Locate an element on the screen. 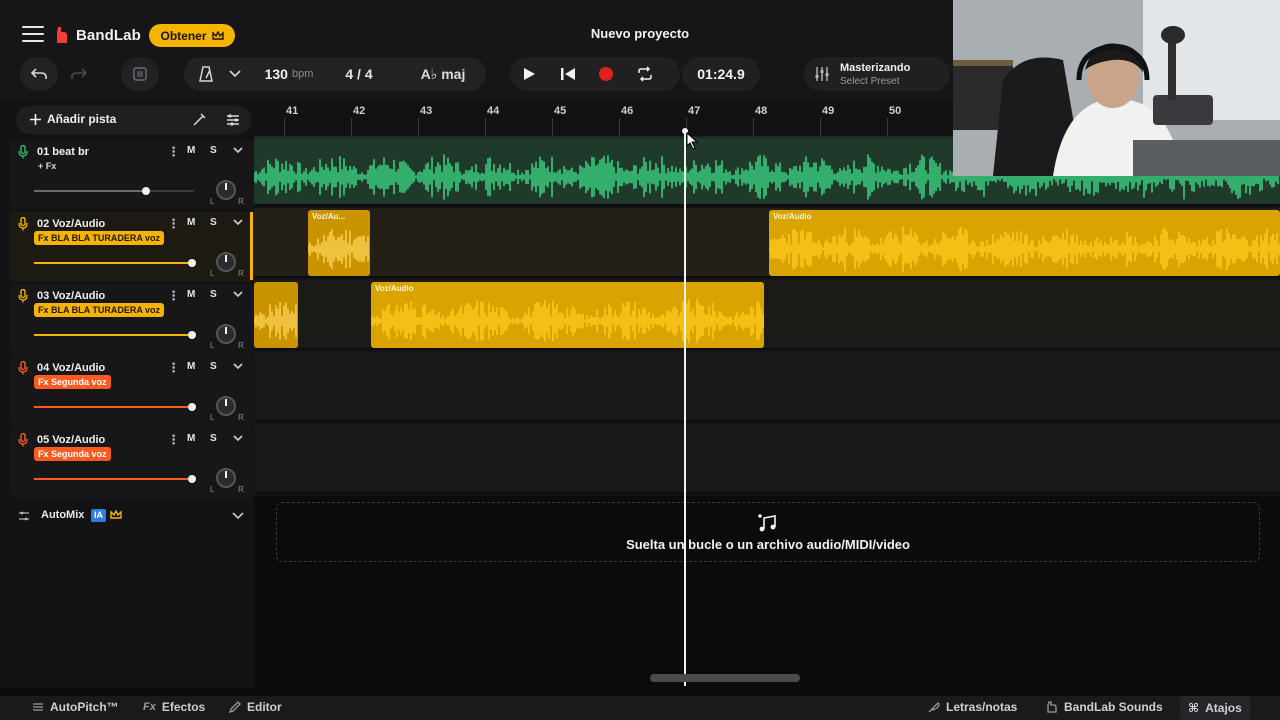 The width and height of the screenshot is (1280, 720). sounds-label: BandLab Sounds is located at coordinates (1113, 707).